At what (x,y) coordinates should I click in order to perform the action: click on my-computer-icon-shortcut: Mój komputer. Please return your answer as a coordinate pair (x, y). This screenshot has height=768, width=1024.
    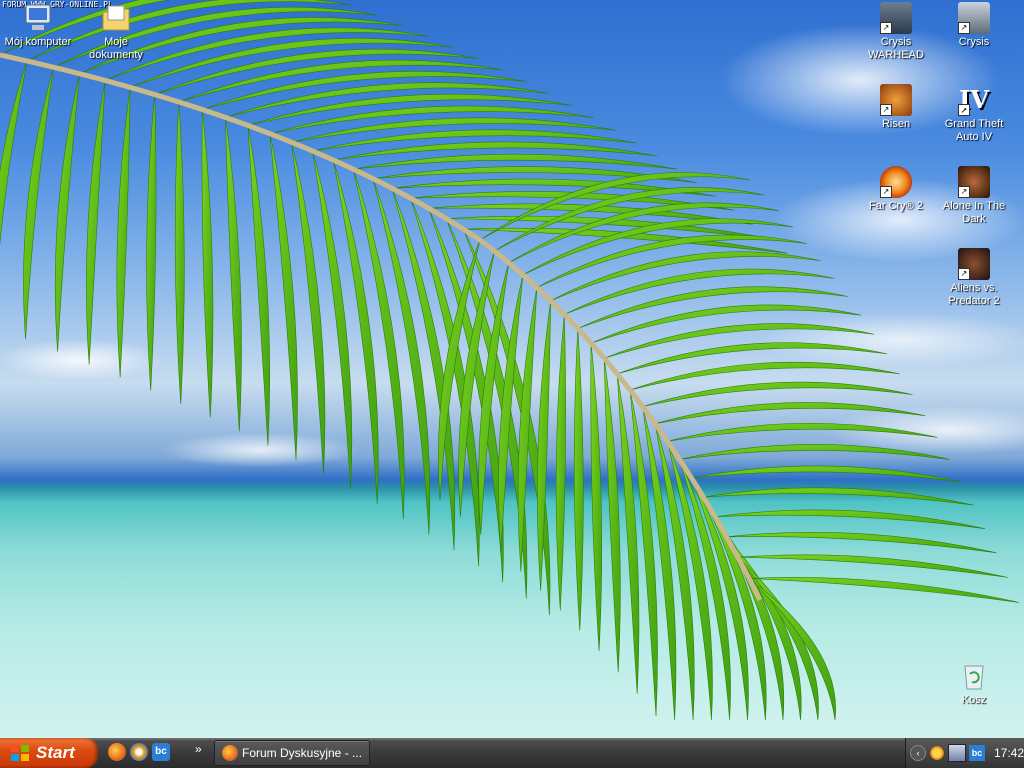
    Looking at the image, I should click on (38, 25).